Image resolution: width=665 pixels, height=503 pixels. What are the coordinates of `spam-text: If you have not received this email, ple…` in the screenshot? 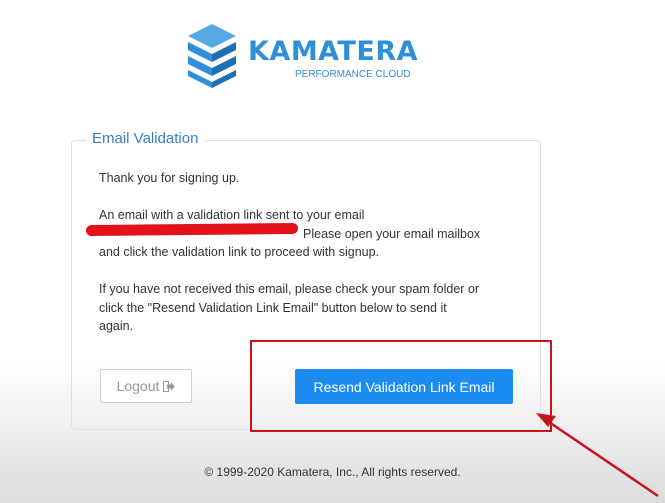 It's located at (314, 308).